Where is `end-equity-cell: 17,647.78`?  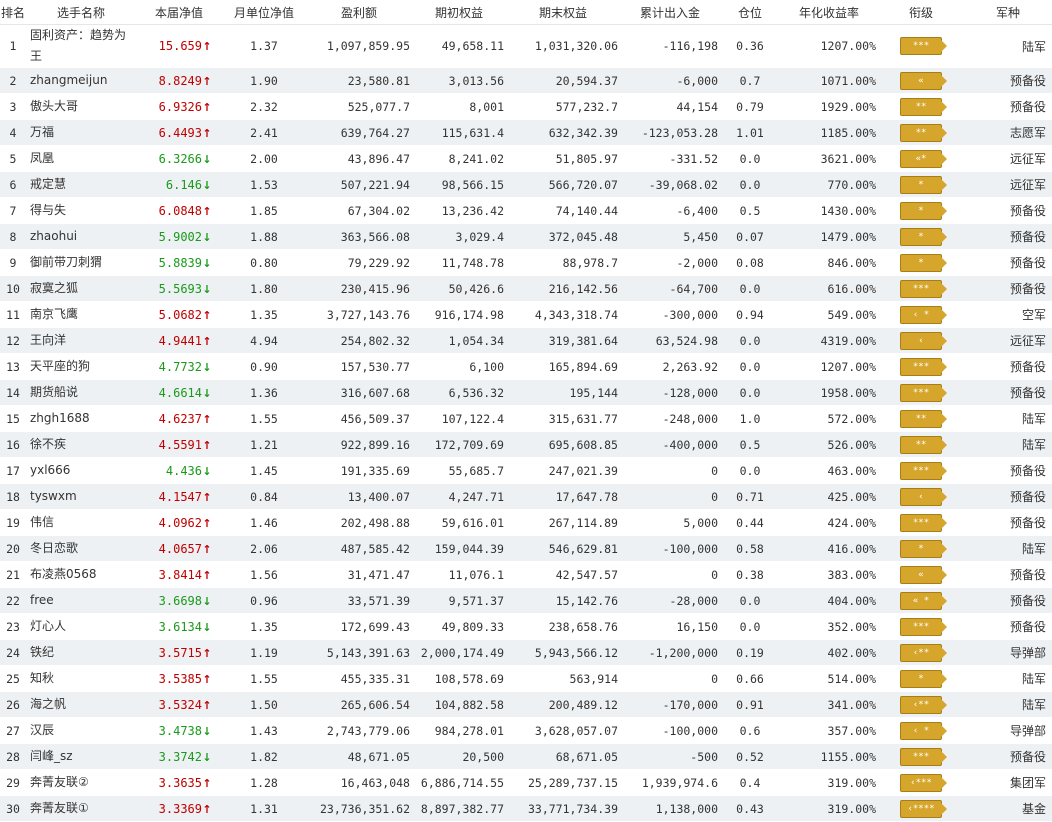
end-equity-cell: 17,647.78 is located at coordinates (563, 496).